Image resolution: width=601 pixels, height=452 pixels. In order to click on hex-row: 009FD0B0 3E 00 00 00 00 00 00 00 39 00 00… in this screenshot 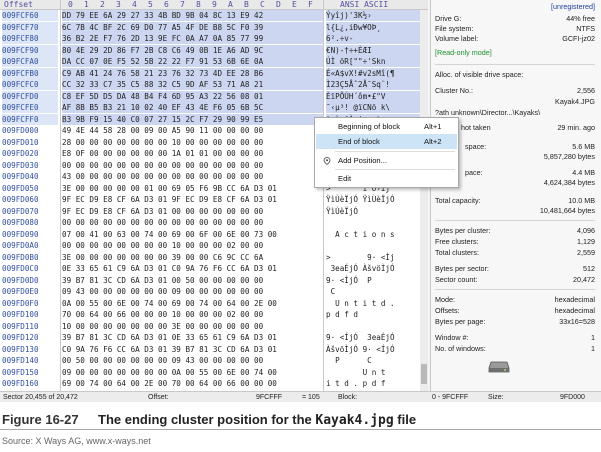, I will do `click(214, 257)`.